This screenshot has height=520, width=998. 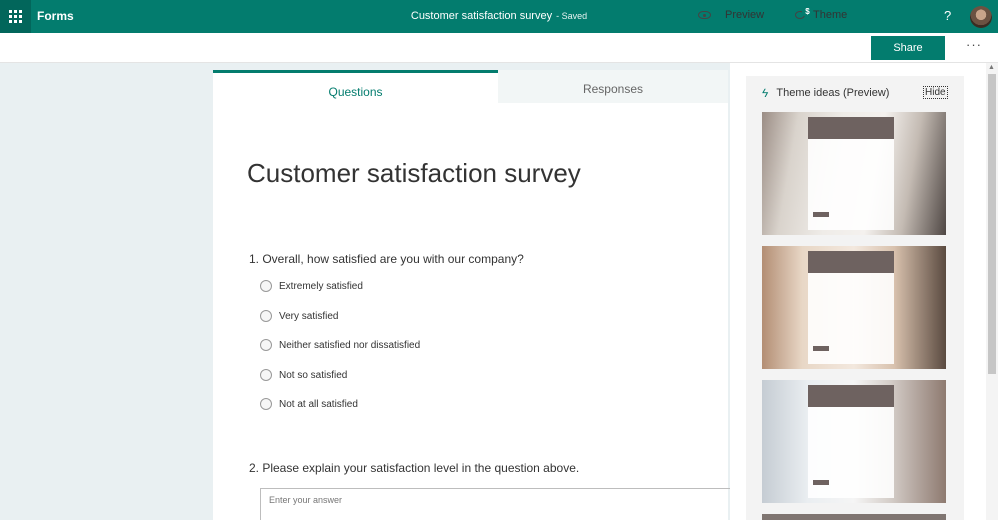 I want to click on command-bar, so click(x=499, y=48).